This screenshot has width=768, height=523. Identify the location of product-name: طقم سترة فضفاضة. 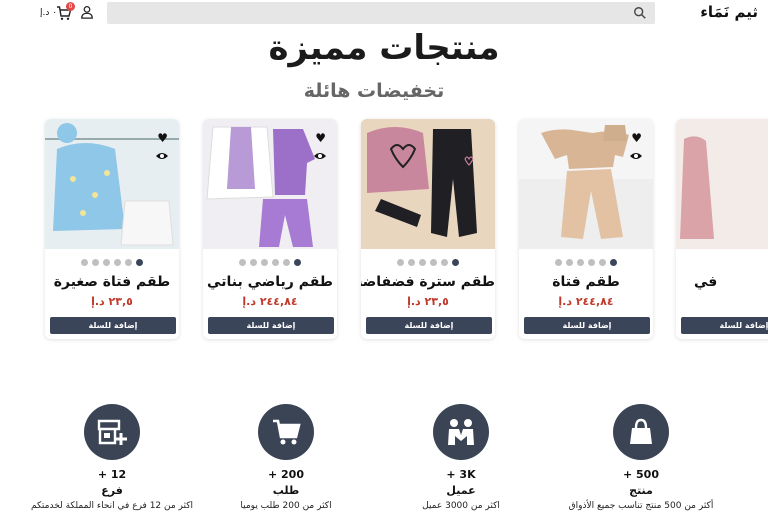
(428, 282).